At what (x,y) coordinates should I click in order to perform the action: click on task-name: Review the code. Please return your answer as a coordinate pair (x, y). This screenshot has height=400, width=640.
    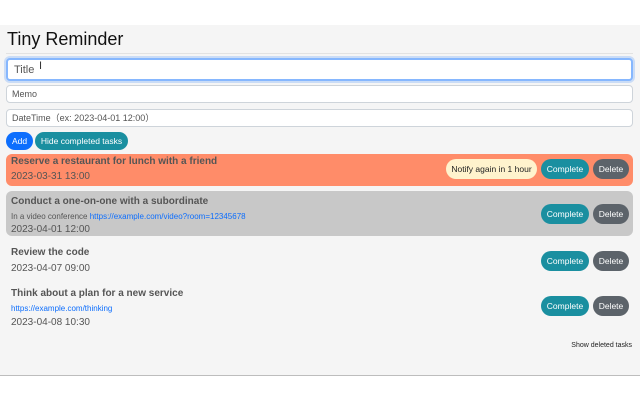
    Looking at the image, I should click on (50, 252).